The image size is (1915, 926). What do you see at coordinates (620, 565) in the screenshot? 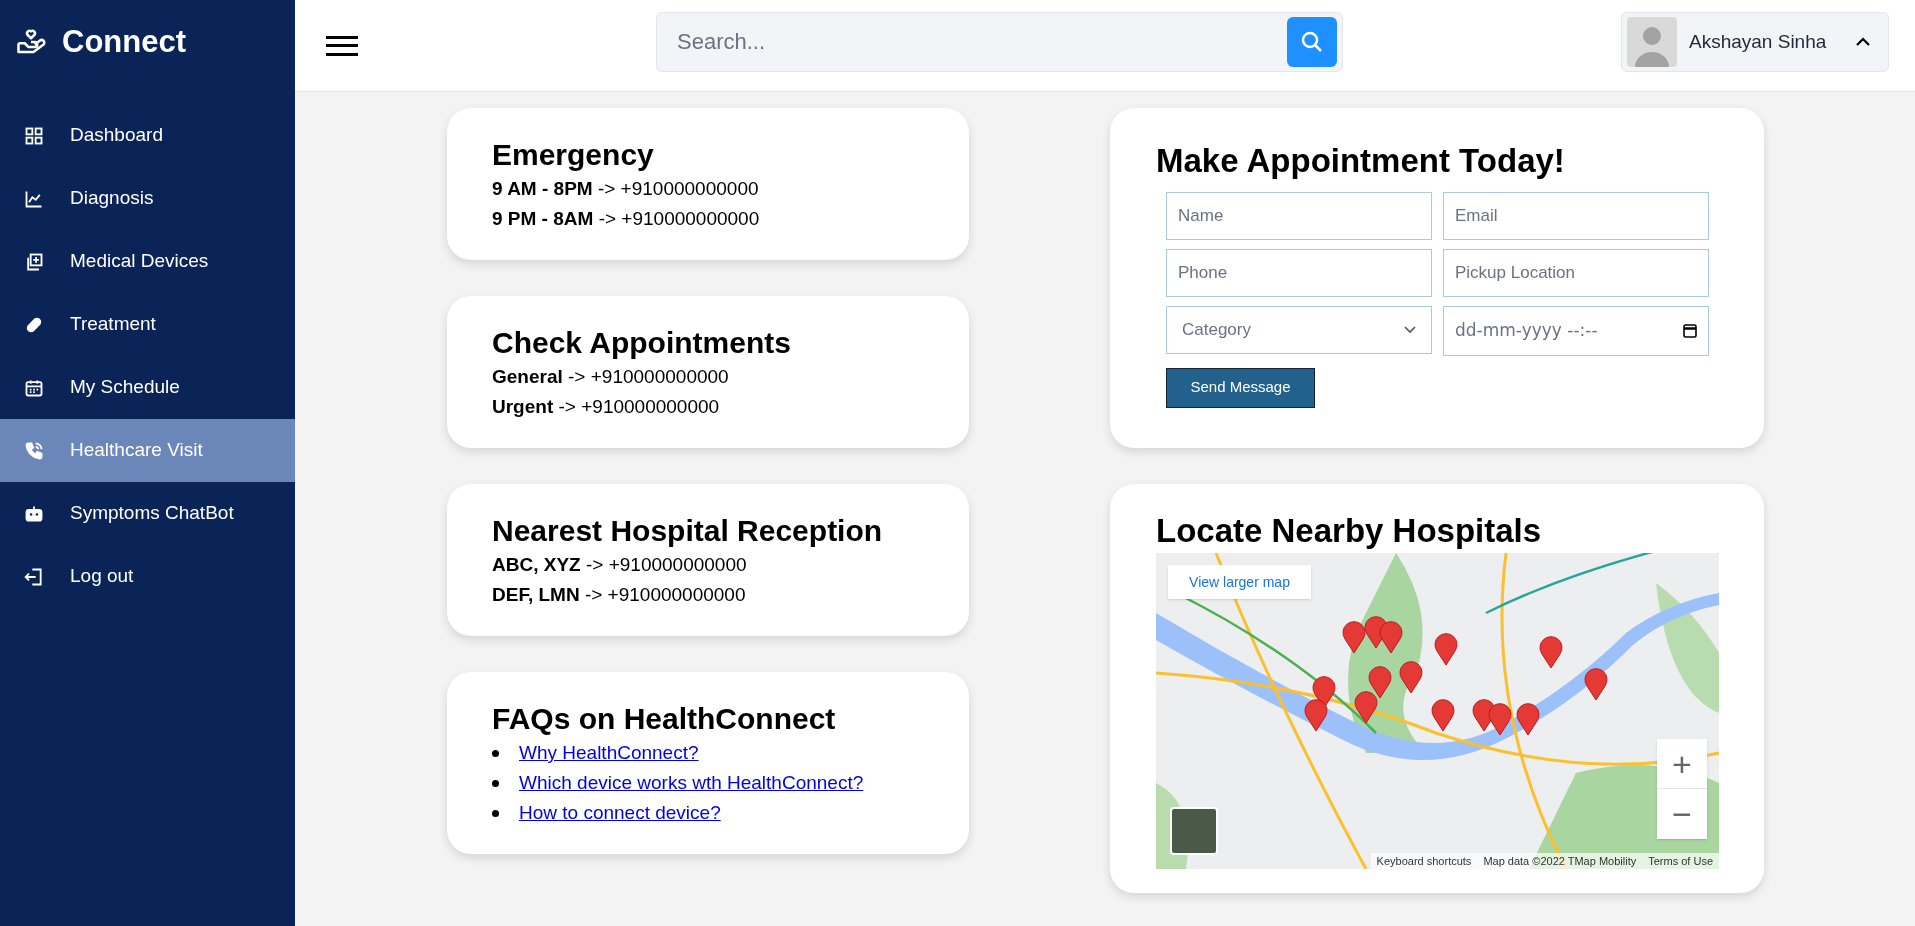
I see `phone-line: ABC, XYZ -> +910000000000` at bounding box center [620, 565].